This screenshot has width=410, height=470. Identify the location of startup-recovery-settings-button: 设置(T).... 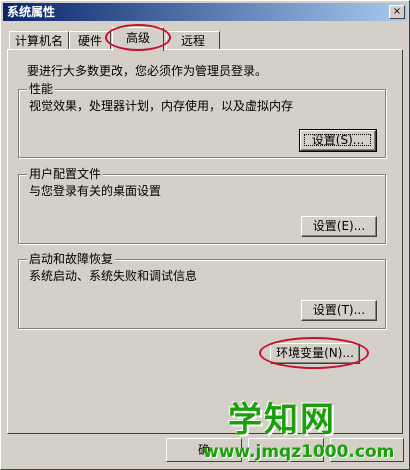
(339, 310).